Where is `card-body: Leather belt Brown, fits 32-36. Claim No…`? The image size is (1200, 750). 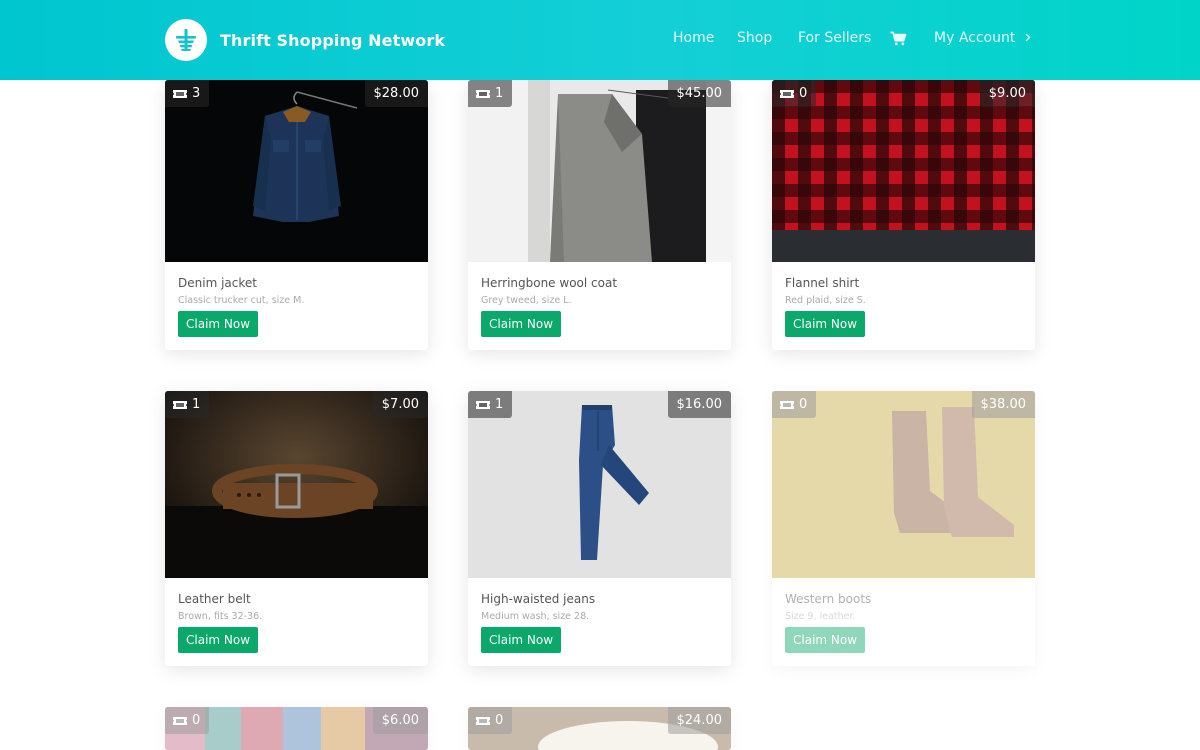
card-body: Leather belt Brown, fits 32-36. Claim No… is located at coordinates (296, 622).